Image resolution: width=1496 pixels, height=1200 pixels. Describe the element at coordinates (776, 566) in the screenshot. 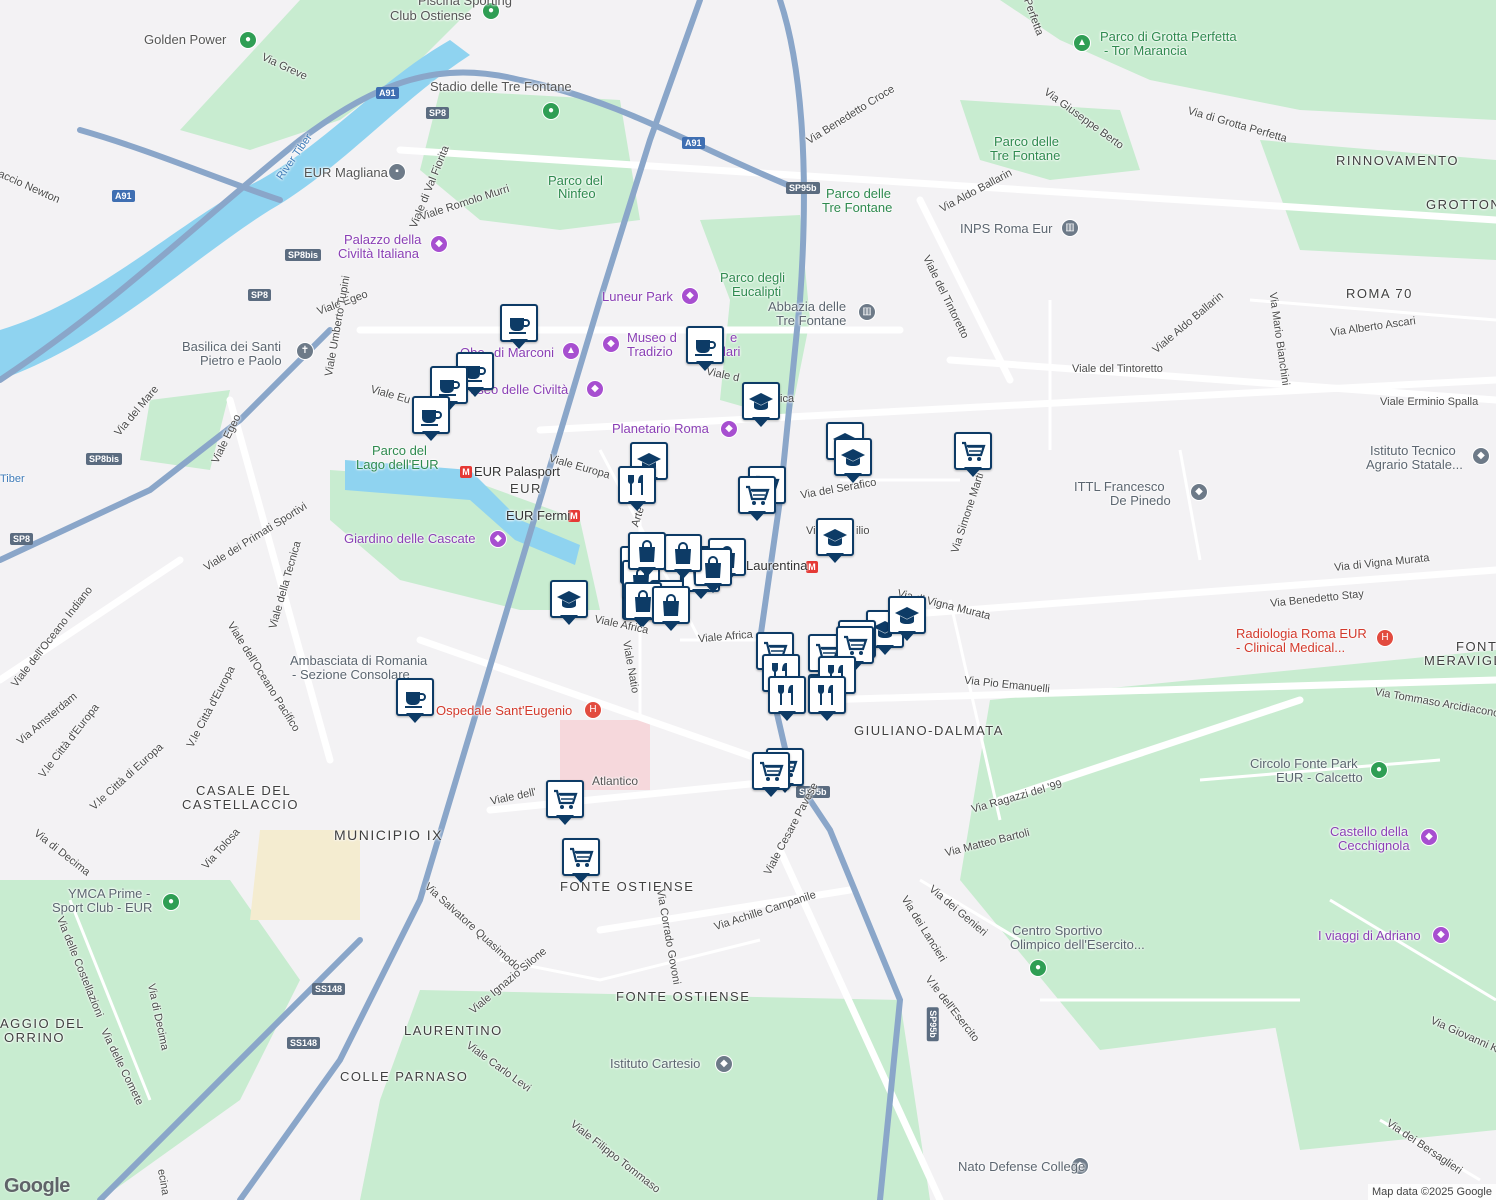

I see `metro-station-label: Laurentina` at that location.